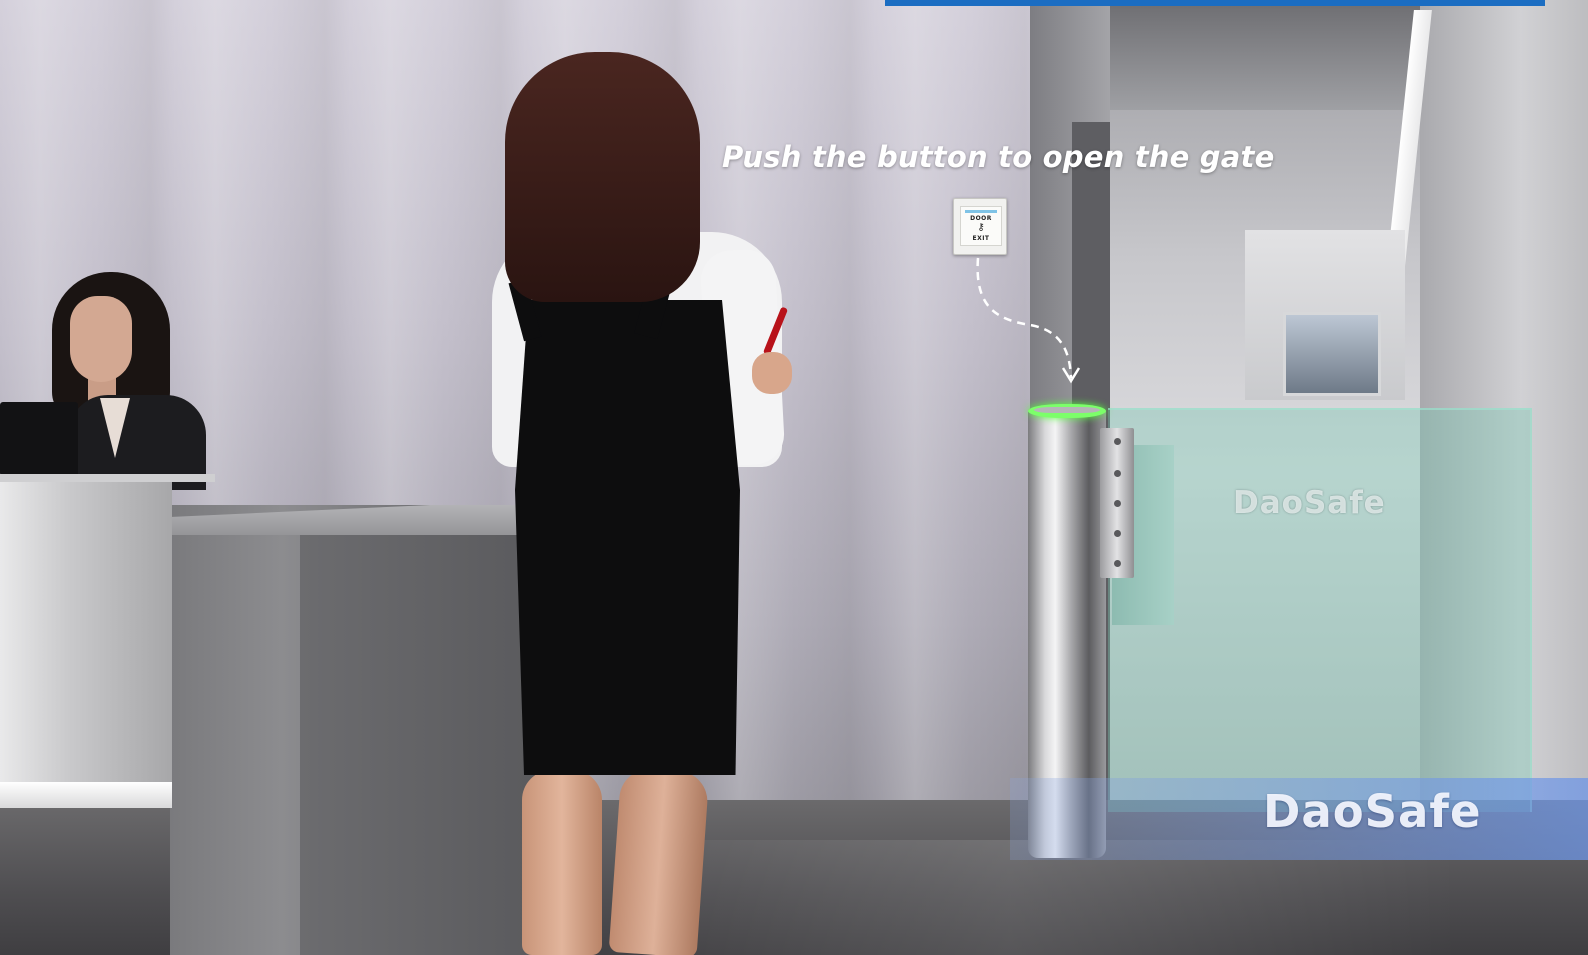 The width and height of the screenshot is (1588, 955). What do you see at coordinates (107, 478) in the screenshot?
I see `reception-desk-top` at bounding box center [107, 478].